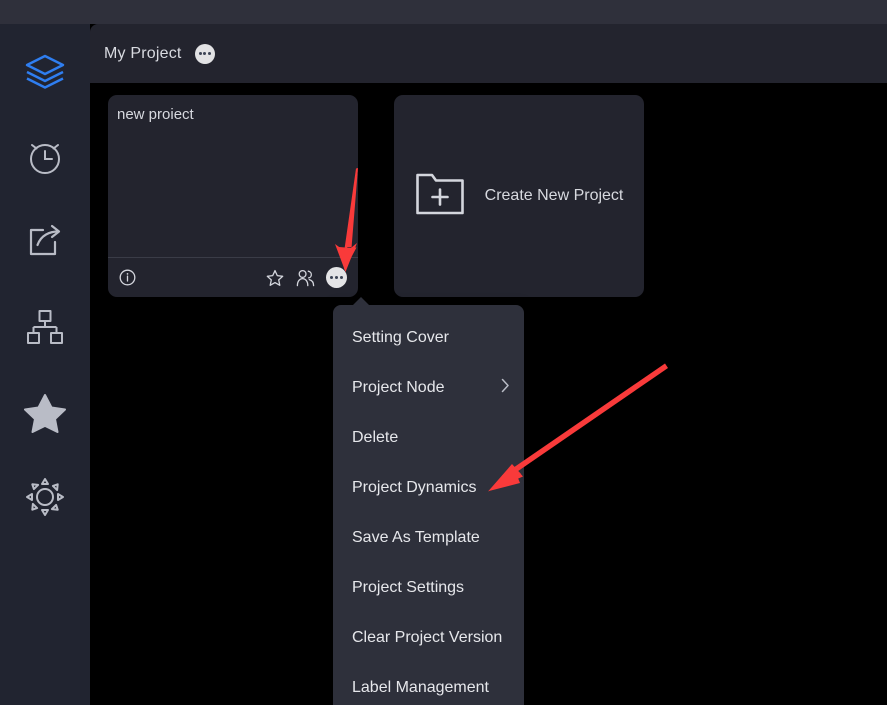  I want to click on sidebar-item-settings, so click(45, 497).